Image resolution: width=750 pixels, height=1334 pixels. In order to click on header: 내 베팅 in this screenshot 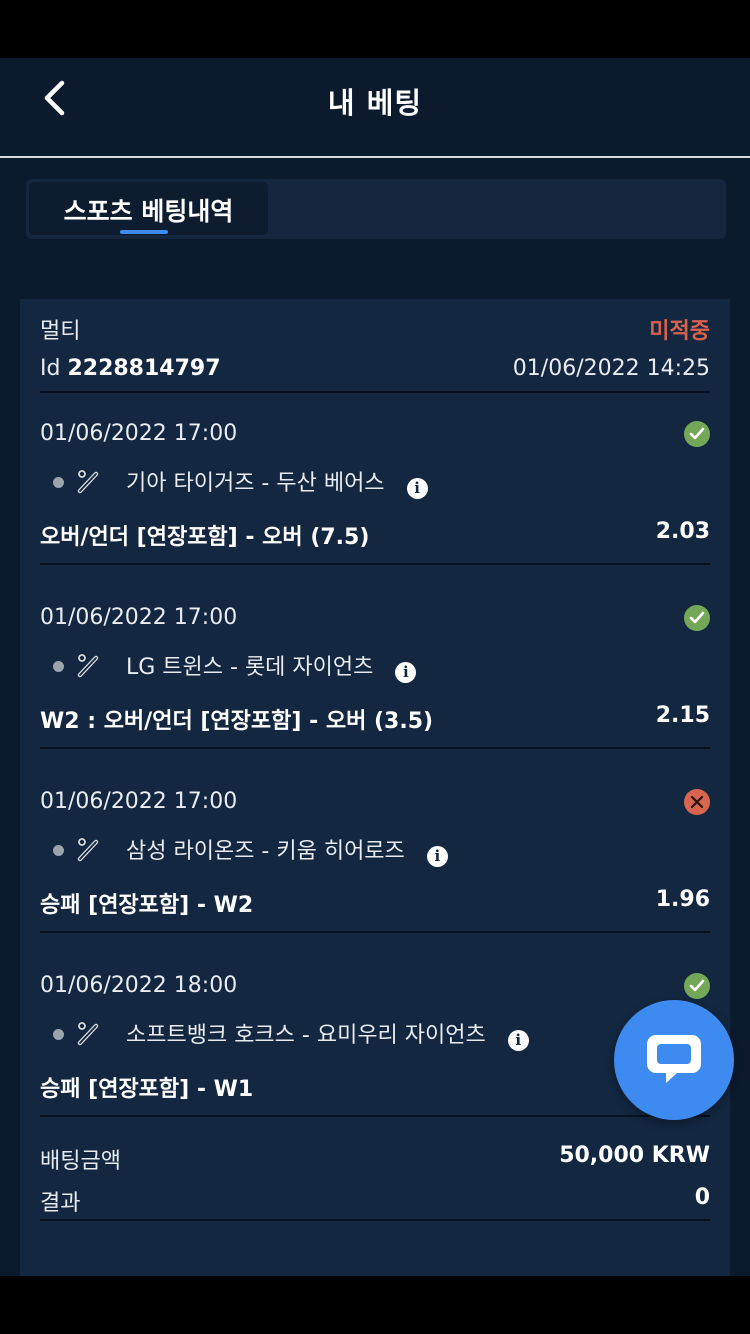, I will do `click(375, 108)`.